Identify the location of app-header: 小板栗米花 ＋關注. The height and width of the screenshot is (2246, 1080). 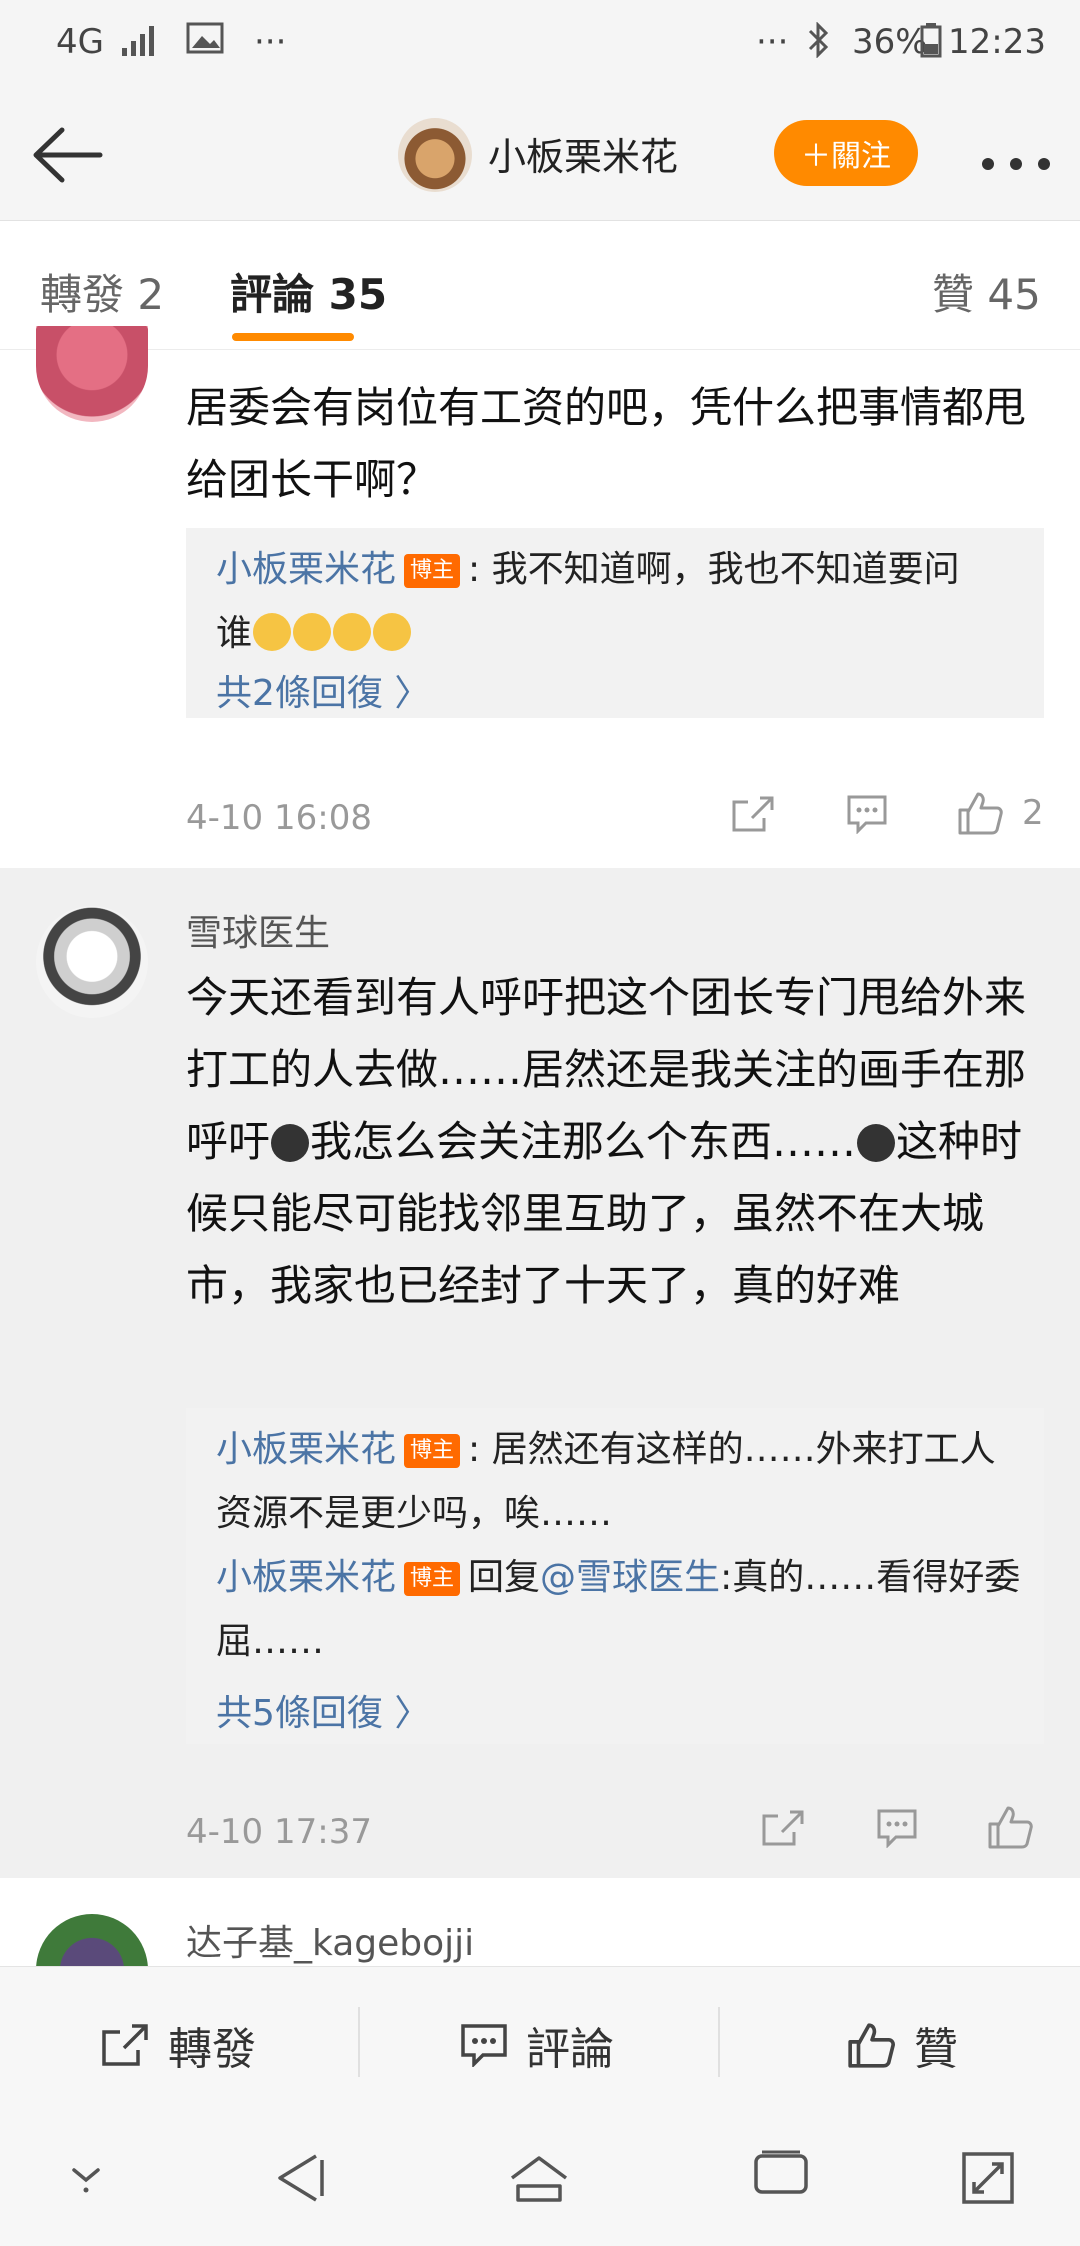
(540, 155).